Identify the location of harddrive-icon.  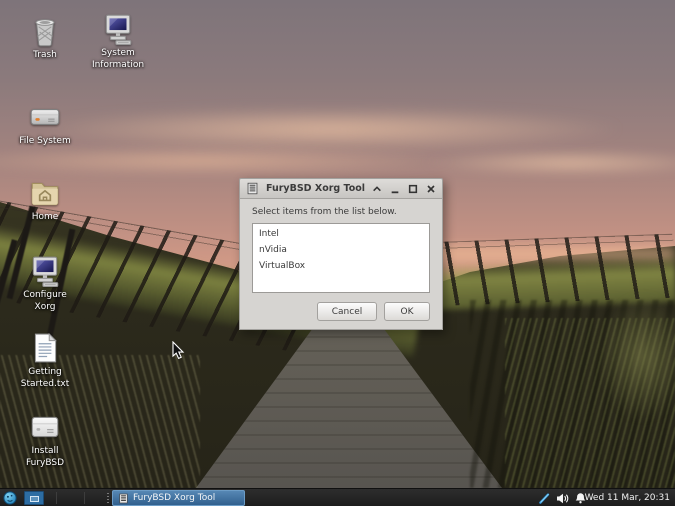
(45, 117).